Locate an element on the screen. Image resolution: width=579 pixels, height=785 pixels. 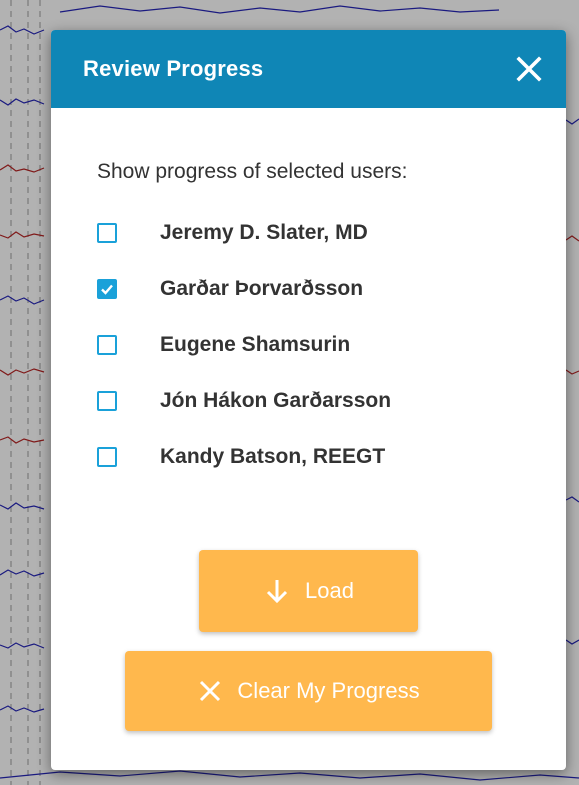
user-name: Kandy Batson, REEGT is located at coordinates (273, 456).